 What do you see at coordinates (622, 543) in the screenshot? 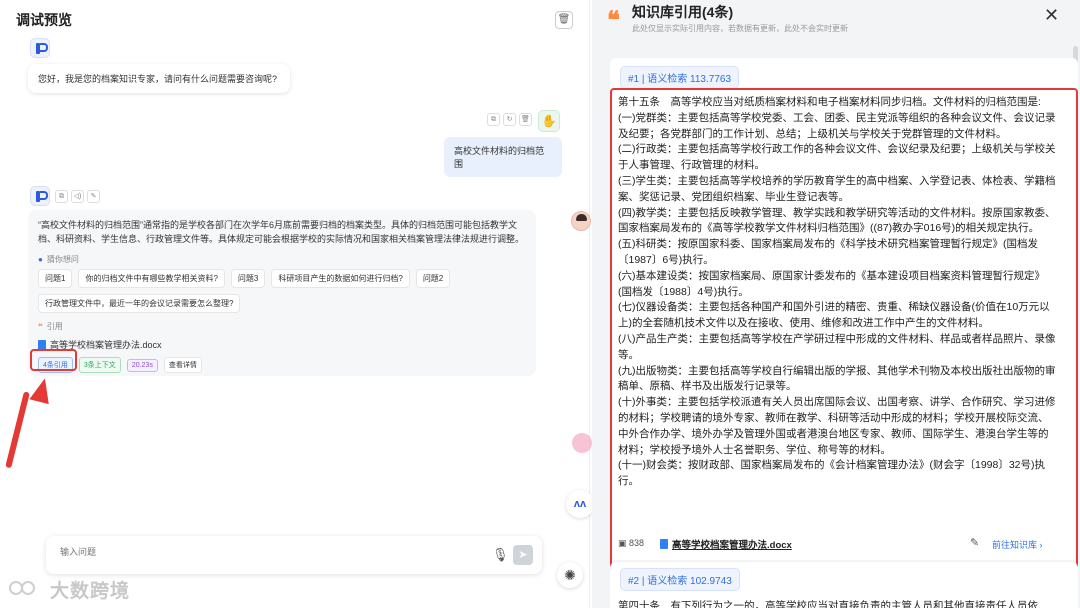
I see `text-icon: ▣` at bounding box center [622, 543].